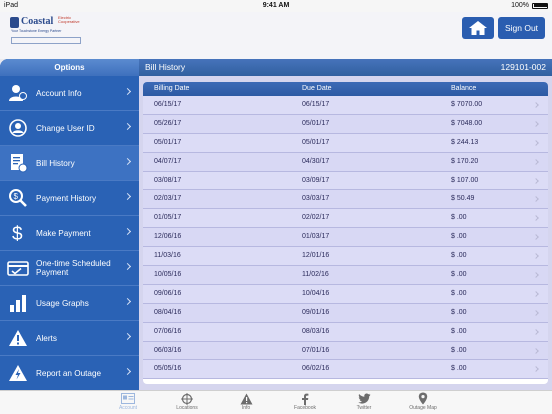 Image resolution: width=552 pixels, height=414 pixels. I want to click on tab-account: Account, so click(128, 401).